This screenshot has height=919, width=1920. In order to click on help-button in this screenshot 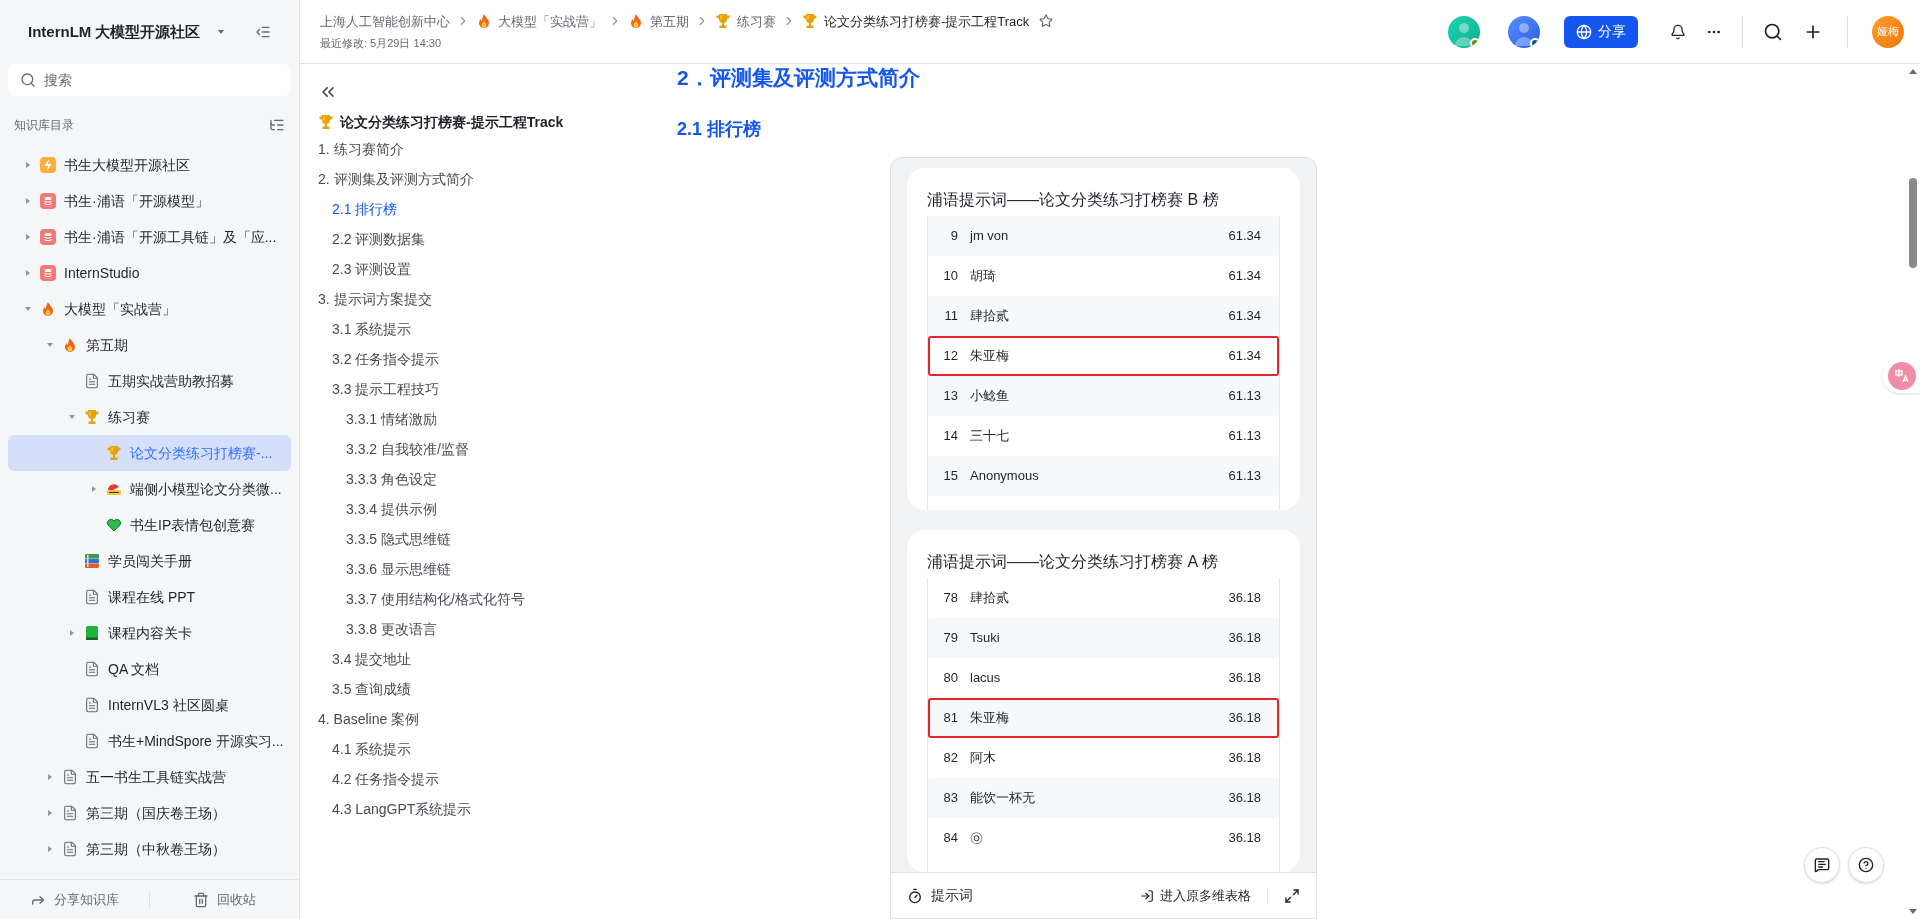, I will do `click(1866, 865)`.